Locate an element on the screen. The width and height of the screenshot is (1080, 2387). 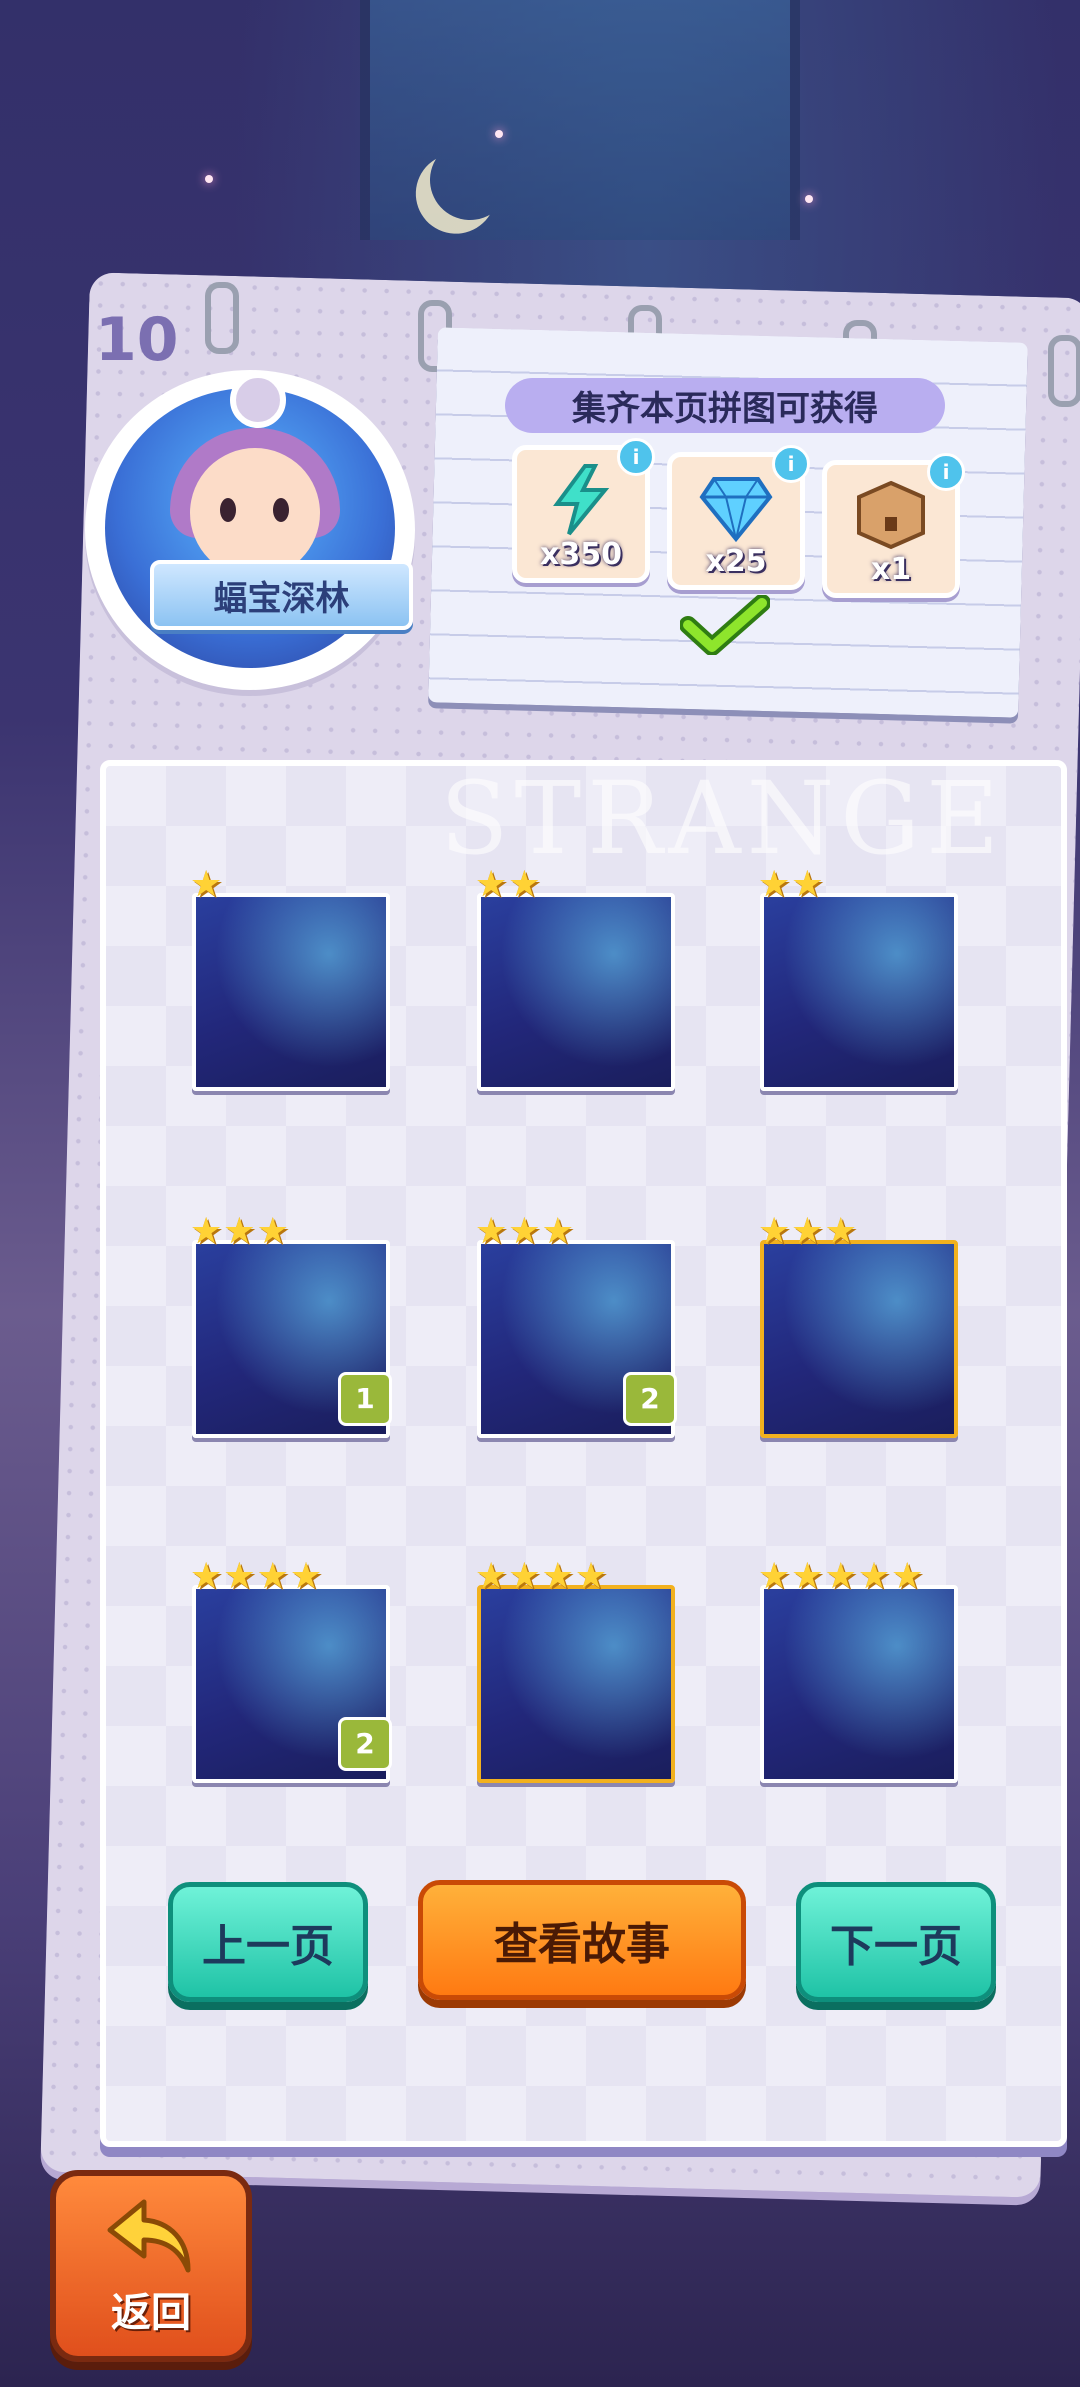
reward-diamond: i x25 is located at coordinates (738, 517).